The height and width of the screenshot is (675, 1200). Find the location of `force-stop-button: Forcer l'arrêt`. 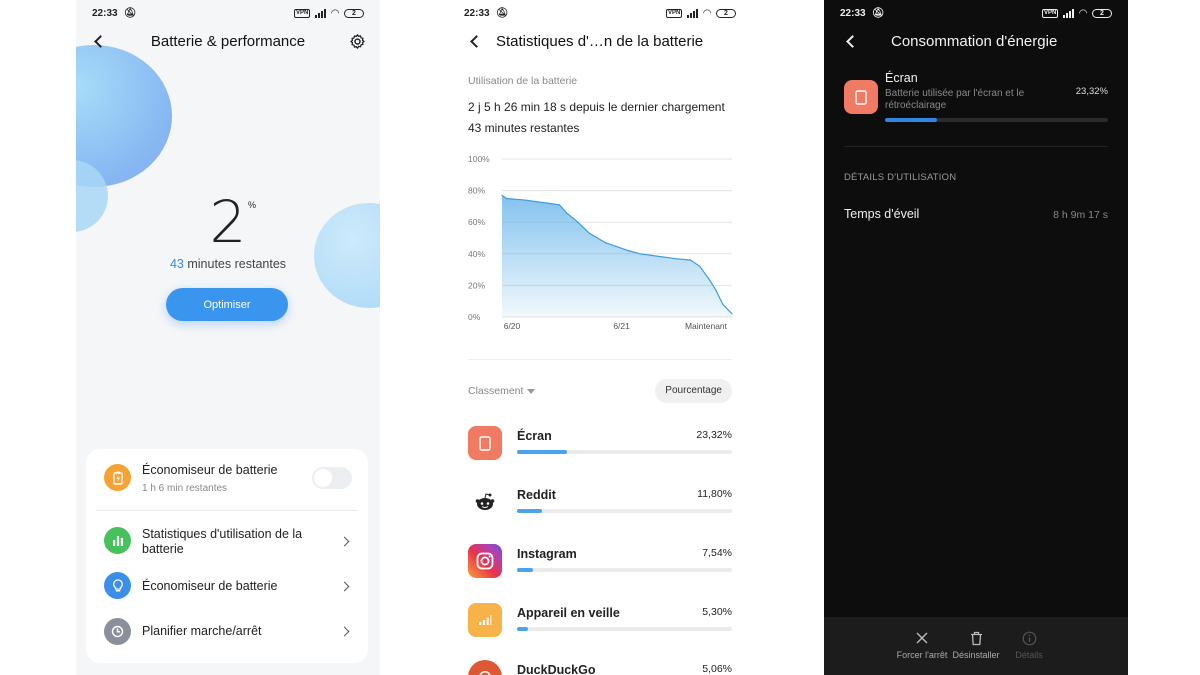

force-stop-button: Forcer l'arrêt is located at coordinates (922, 644).